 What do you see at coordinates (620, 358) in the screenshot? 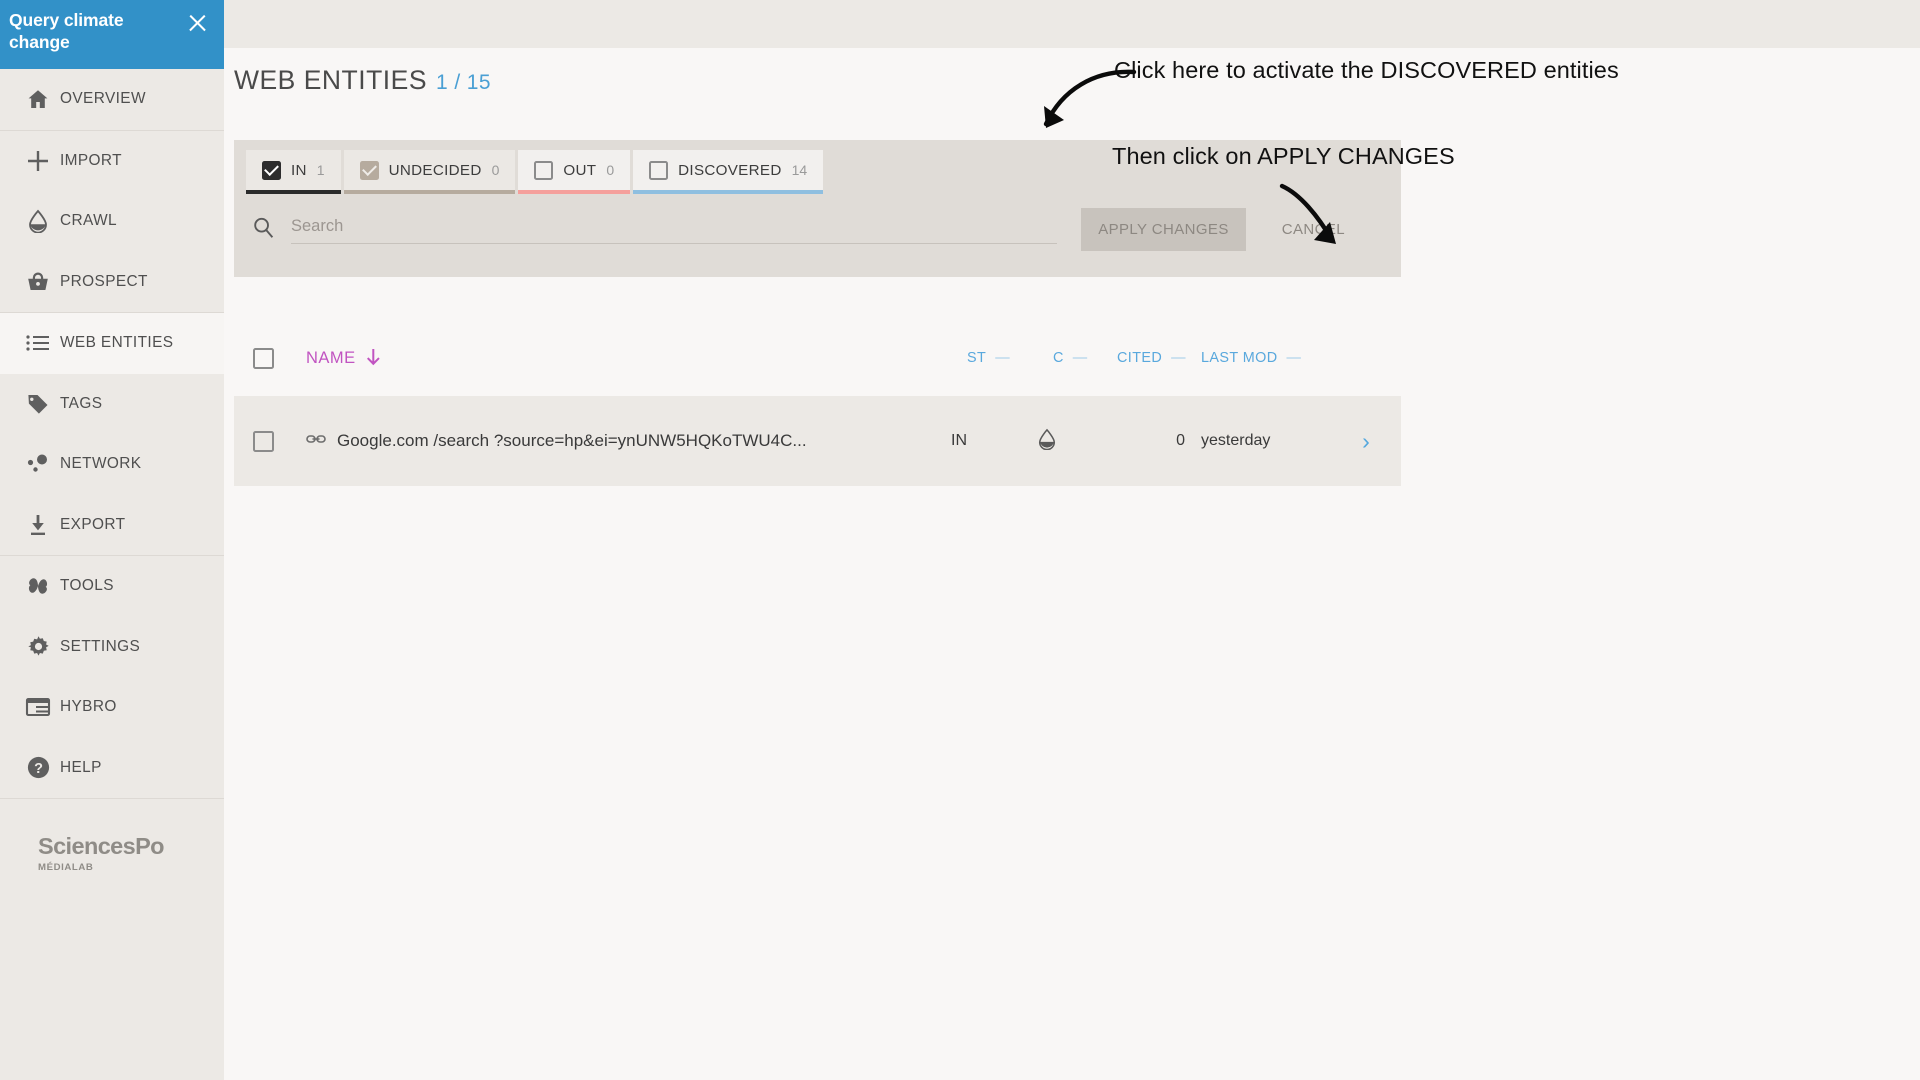
I see `column-header-name: NAME` at bounding box center [620, 358].